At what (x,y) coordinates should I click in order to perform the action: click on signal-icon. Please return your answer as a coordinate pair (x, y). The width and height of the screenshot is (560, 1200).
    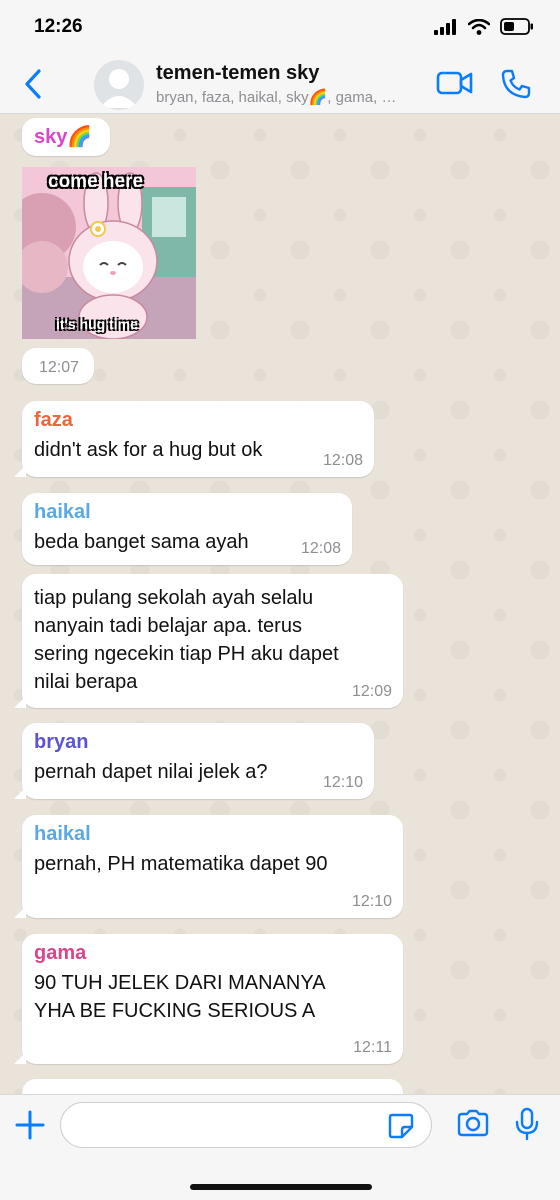
    Looking at the image, I should click on (445, 26).